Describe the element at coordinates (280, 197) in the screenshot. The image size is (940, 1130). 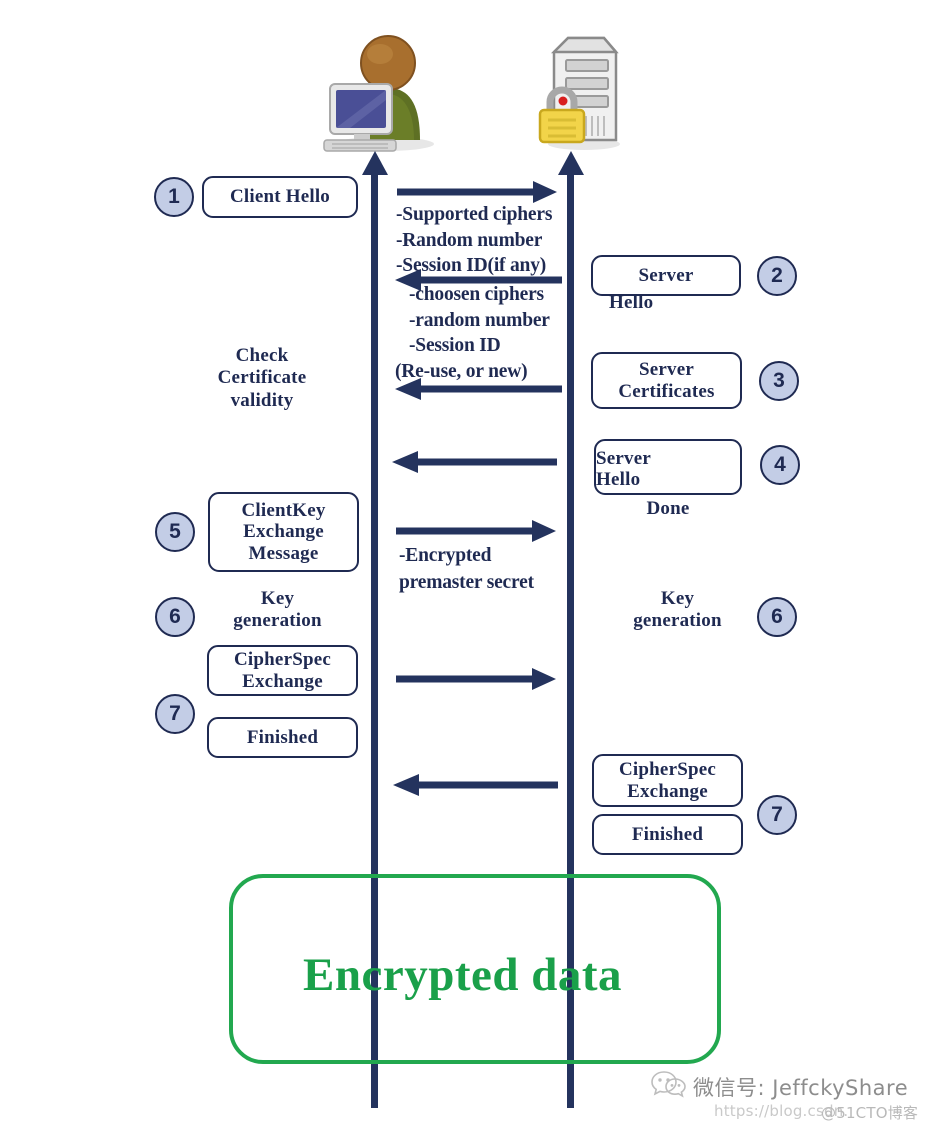
I see `client-hello-box: Client Hello` at that location.